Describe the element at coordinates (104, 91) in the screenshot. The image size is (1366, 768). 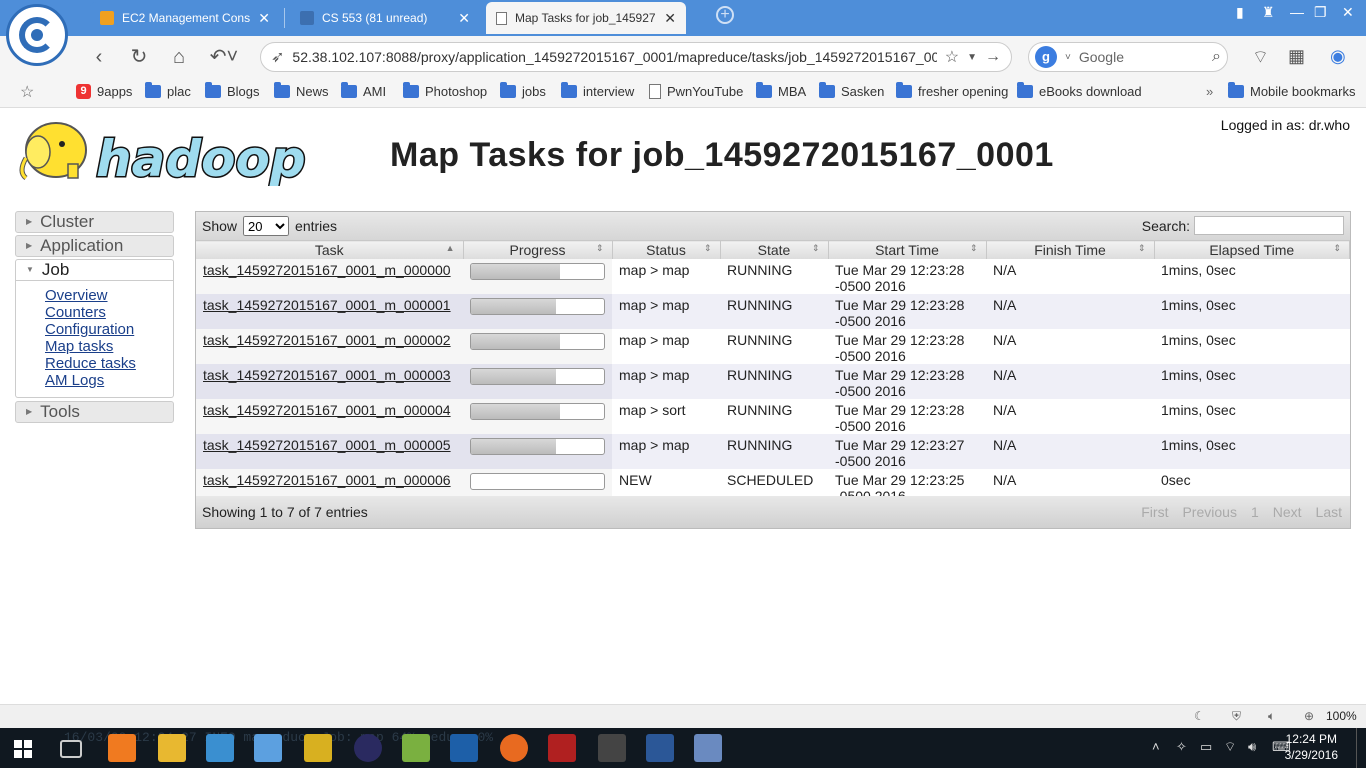
I see `bookmark-0: 9 9apps` at that location.